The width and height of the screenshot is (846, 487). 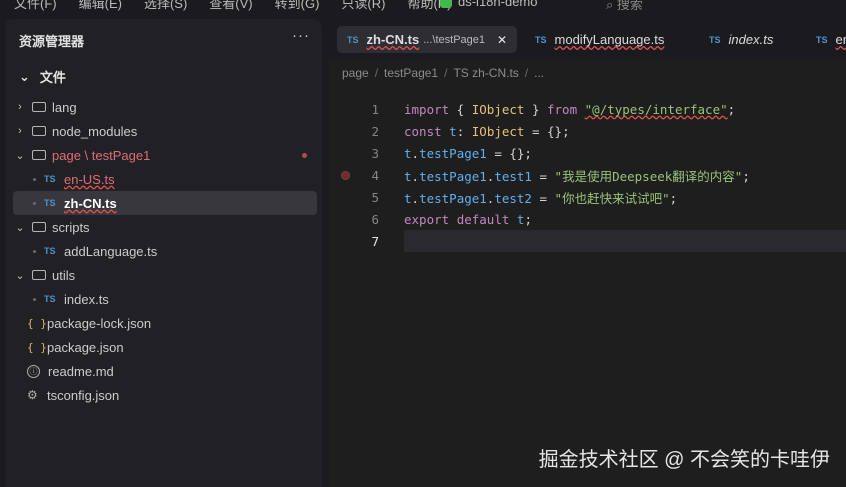 What do you see at coordinates (165, 395) in the screenshot?
I see `tree-item: ⚙ tsconfig.json` at bounding box center [165, 395].